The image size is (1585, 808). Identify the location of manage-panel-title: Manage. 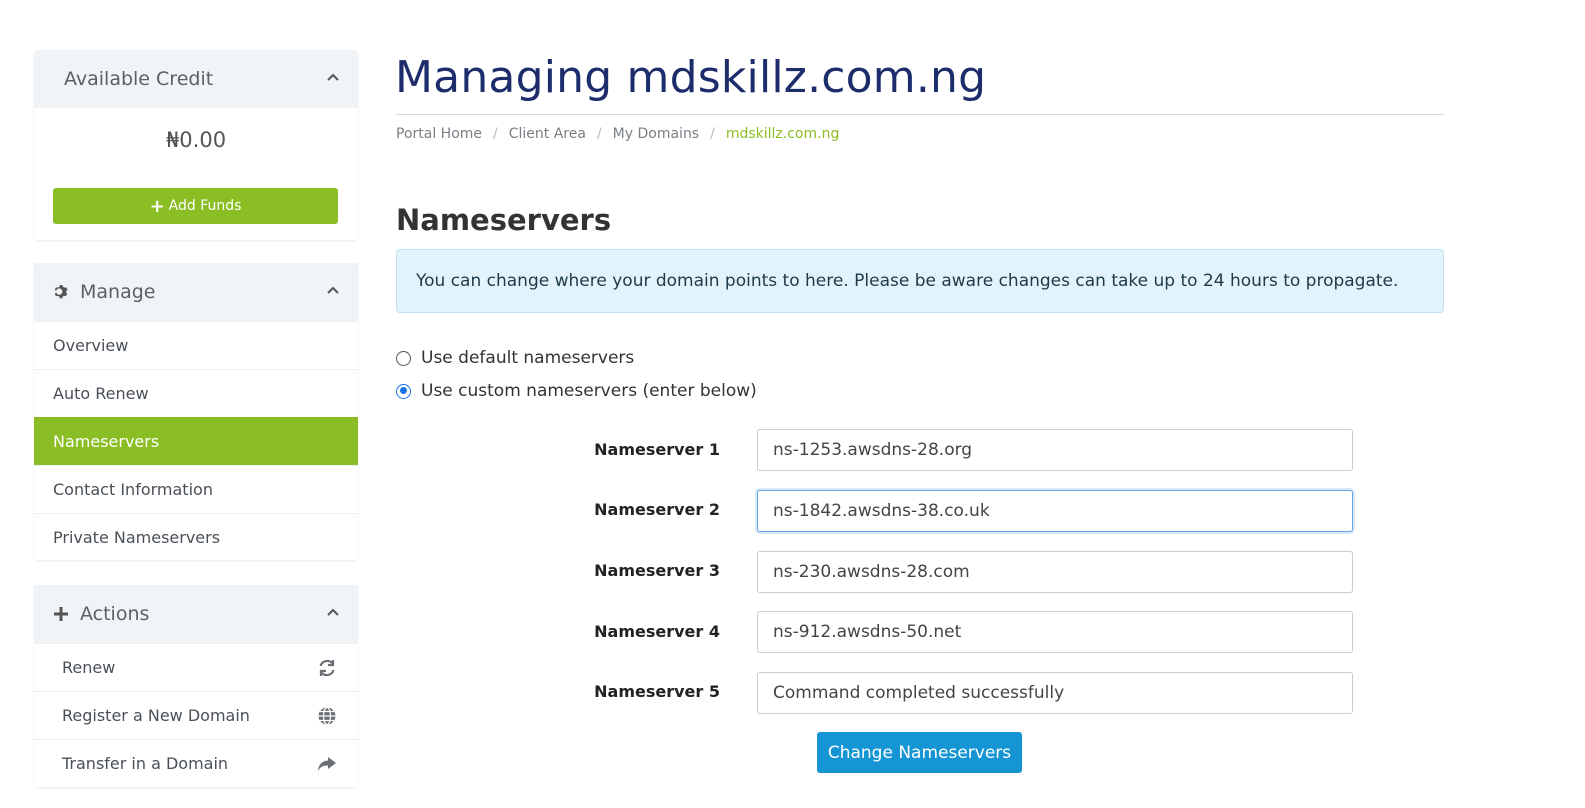
(118, 292).